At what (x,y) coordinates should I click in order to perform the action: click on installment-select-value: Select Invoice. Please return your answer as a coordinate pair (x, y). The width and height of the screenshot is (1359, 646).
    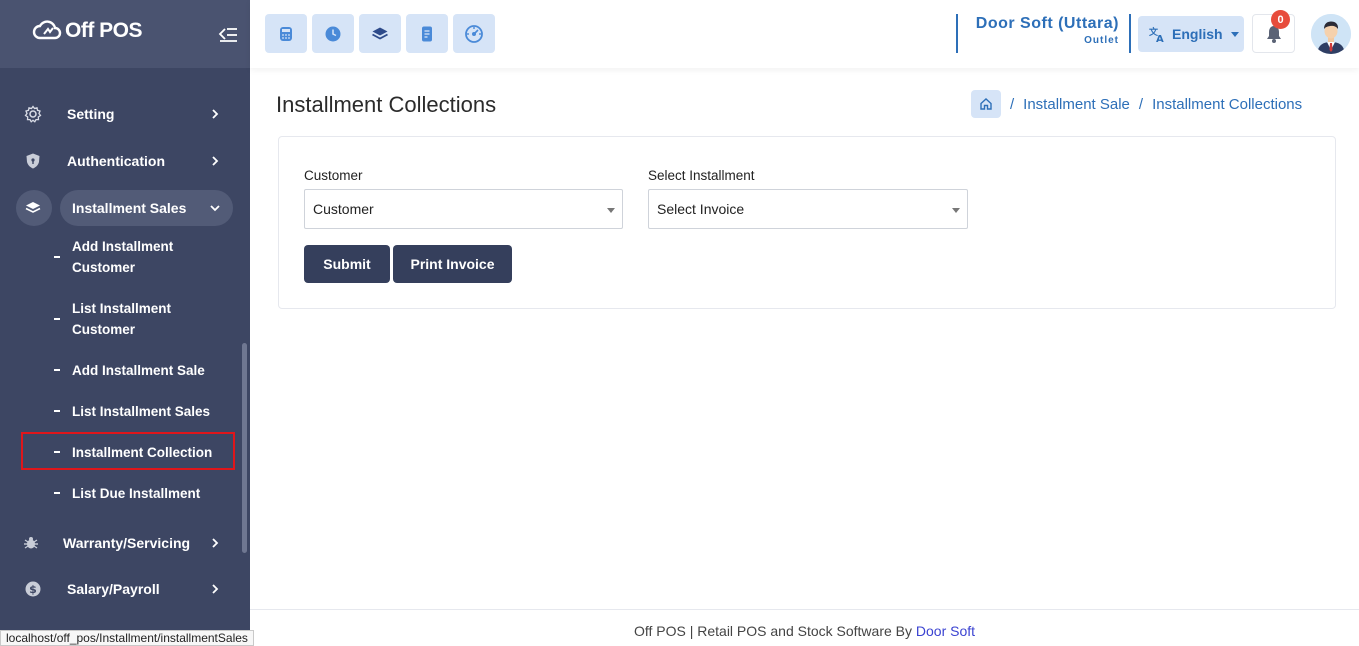
    Looking at the image, I should click on (701, 209).